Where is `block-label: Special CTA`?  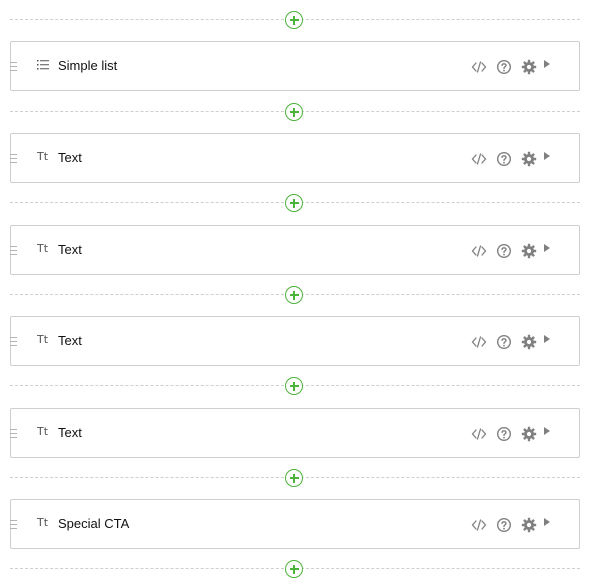 block-label: Special CTA is located at coordinates (94, 523).